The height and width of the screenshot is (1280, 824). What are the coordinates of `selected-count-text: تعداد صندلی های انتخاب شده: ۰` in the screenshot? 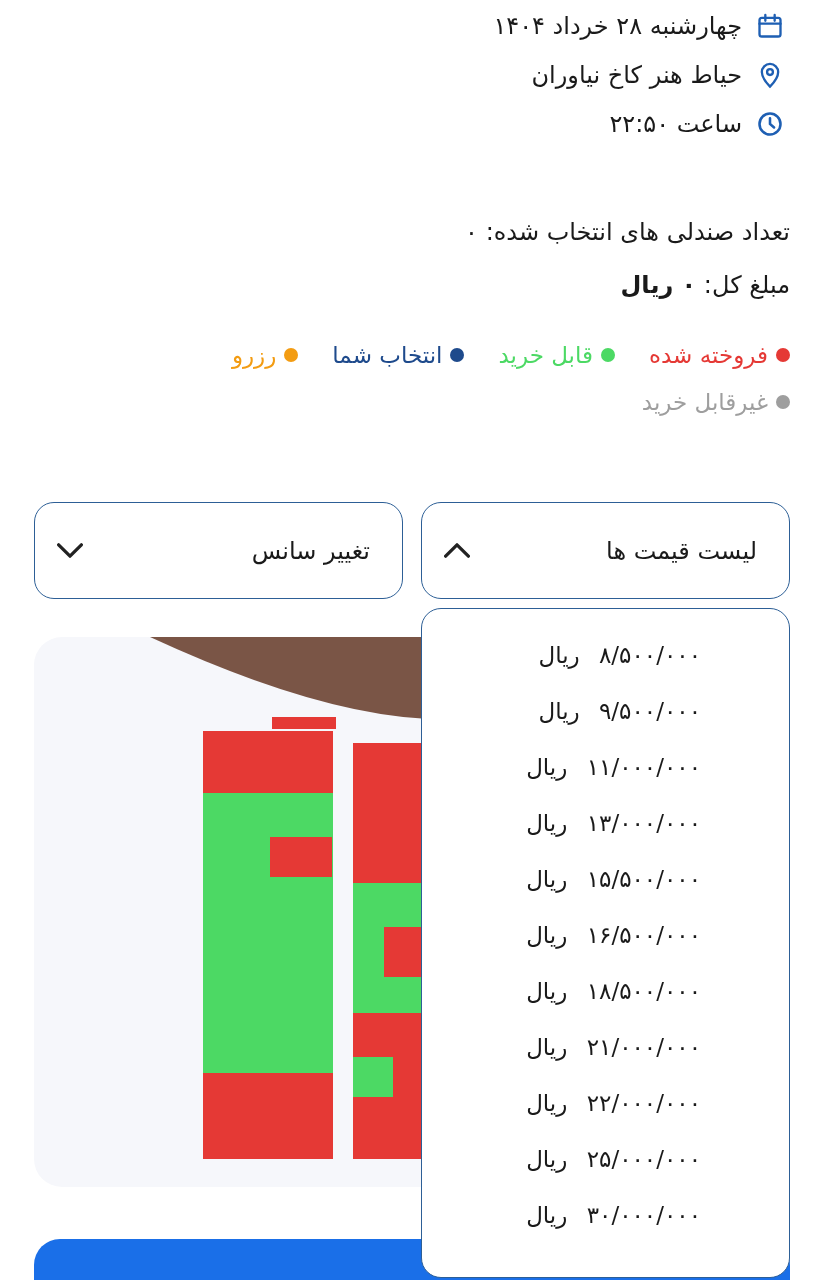 It's located at (627, 232).